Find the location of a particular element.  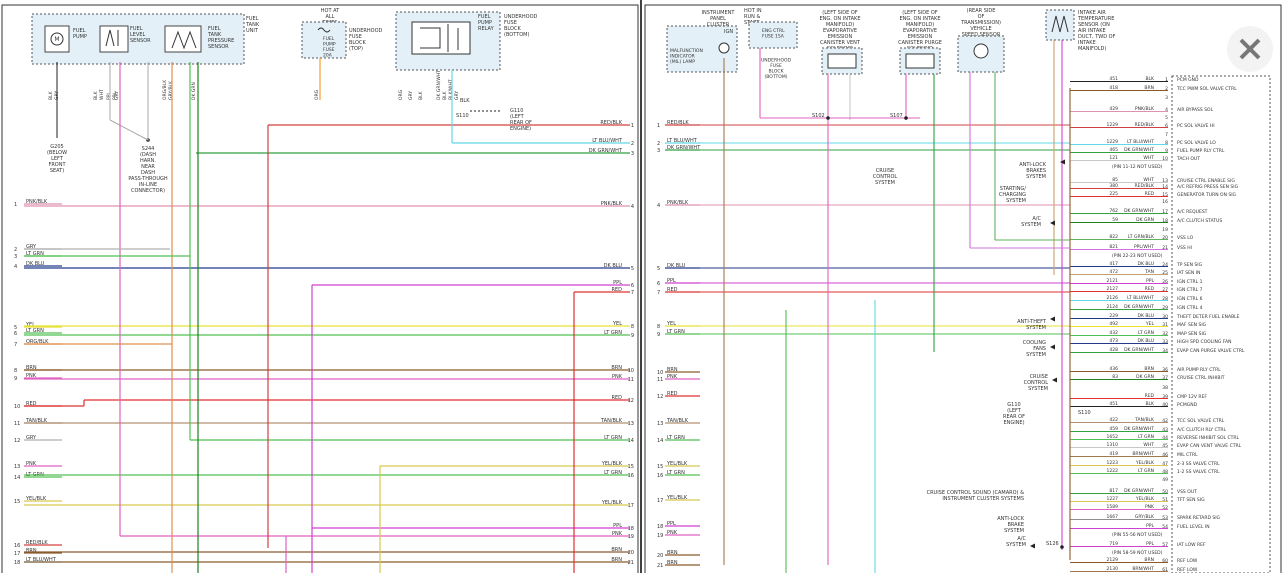

pcm-function: TCC SOL VALVE CTRL is located at coordinates (1200, 421).